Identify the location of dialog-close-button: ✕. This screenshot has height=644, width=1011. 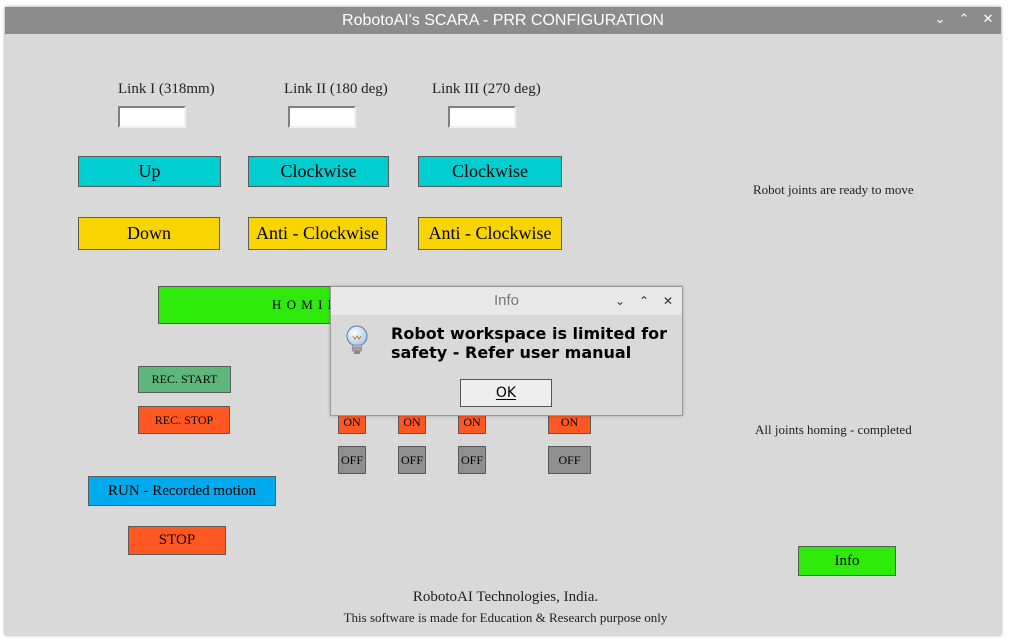
(668, 301).